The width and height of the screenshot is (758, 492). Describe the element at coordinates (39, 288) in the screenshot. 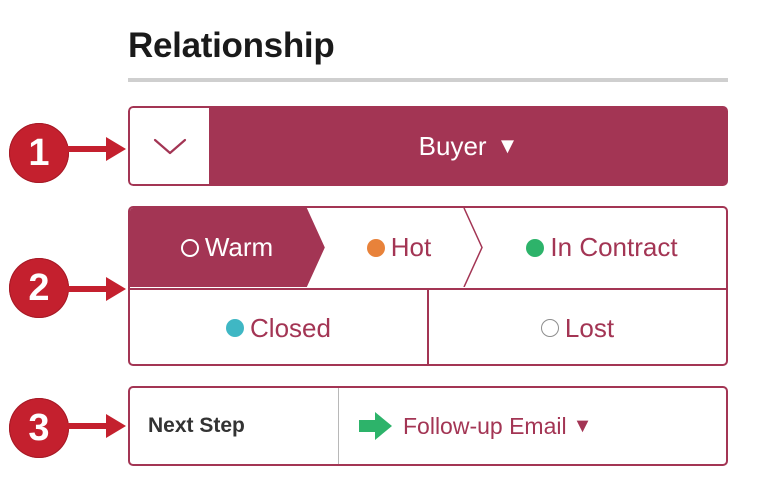

I see `callout-badge-2: 2` at that location.